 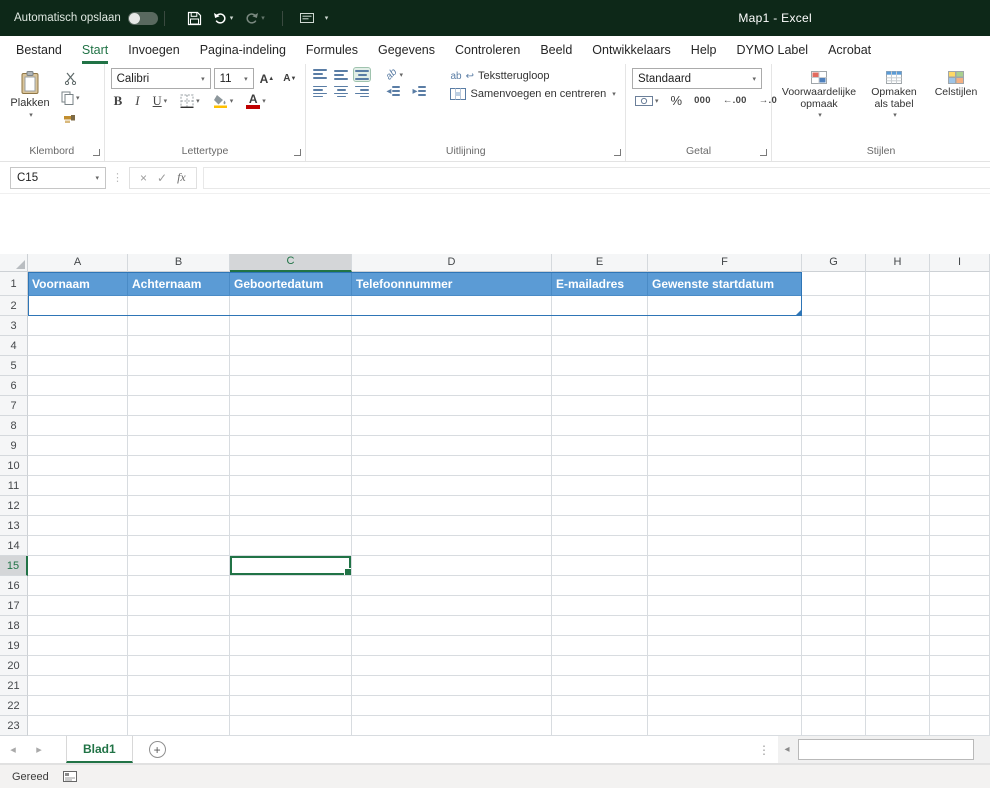 I want to click on cell-A10, so click(x=78, y=466).